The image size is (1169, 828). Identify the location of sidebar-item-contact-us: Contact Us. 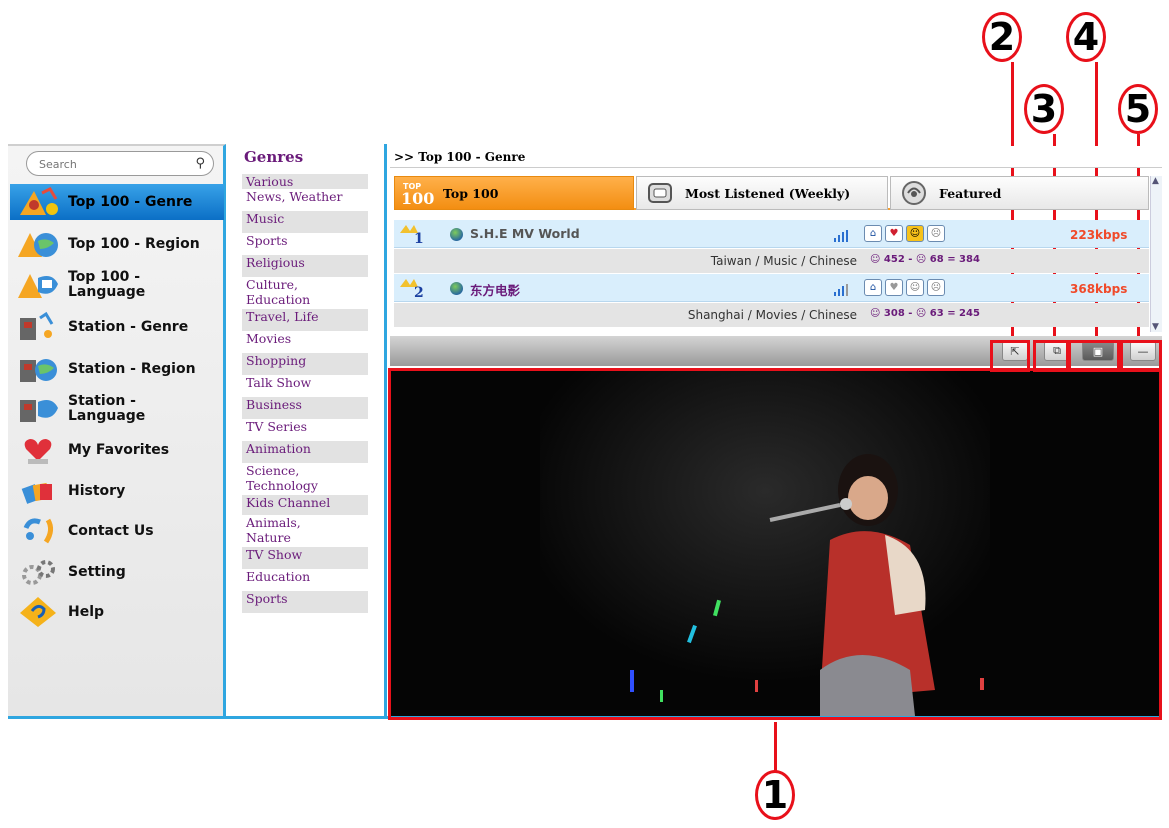
(117, 531).